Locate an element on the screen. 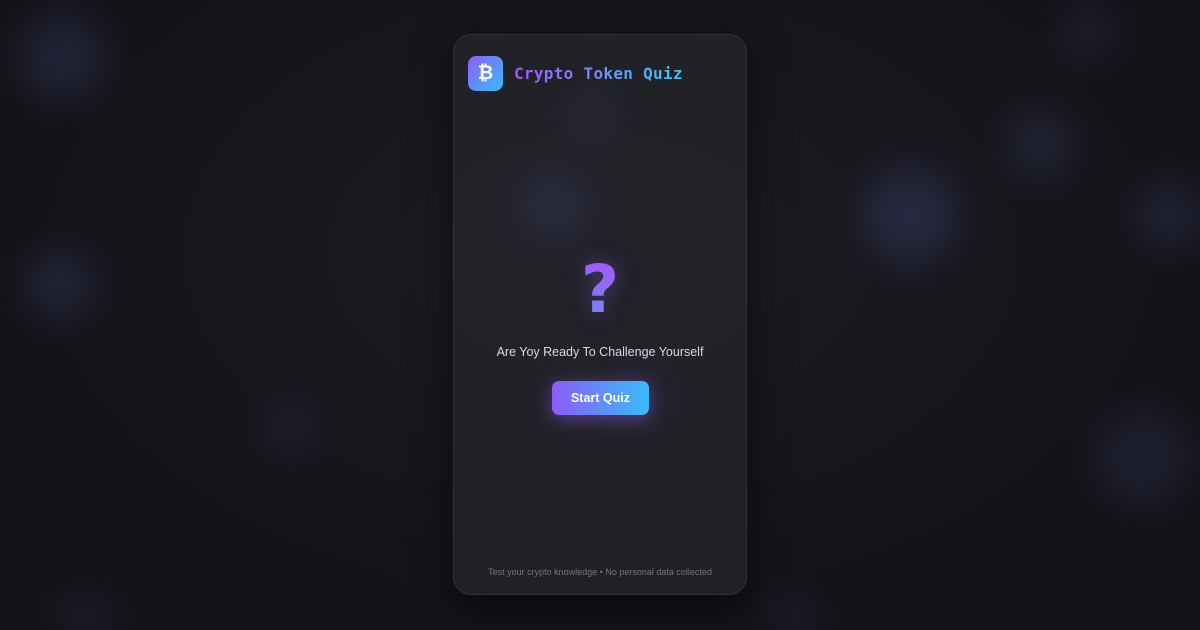 This screenshot has height=630, width=1200. app-title: Crypto Token Quiz is located at coordinates (598, 73).